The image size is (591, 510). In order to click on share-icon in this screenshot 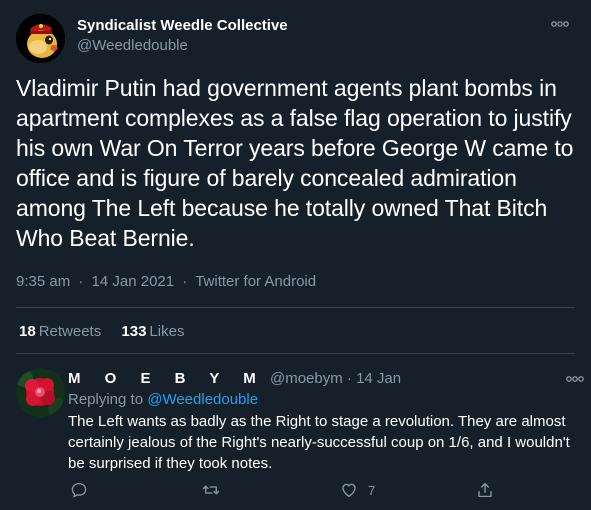, I will do `click(485, 490)`.